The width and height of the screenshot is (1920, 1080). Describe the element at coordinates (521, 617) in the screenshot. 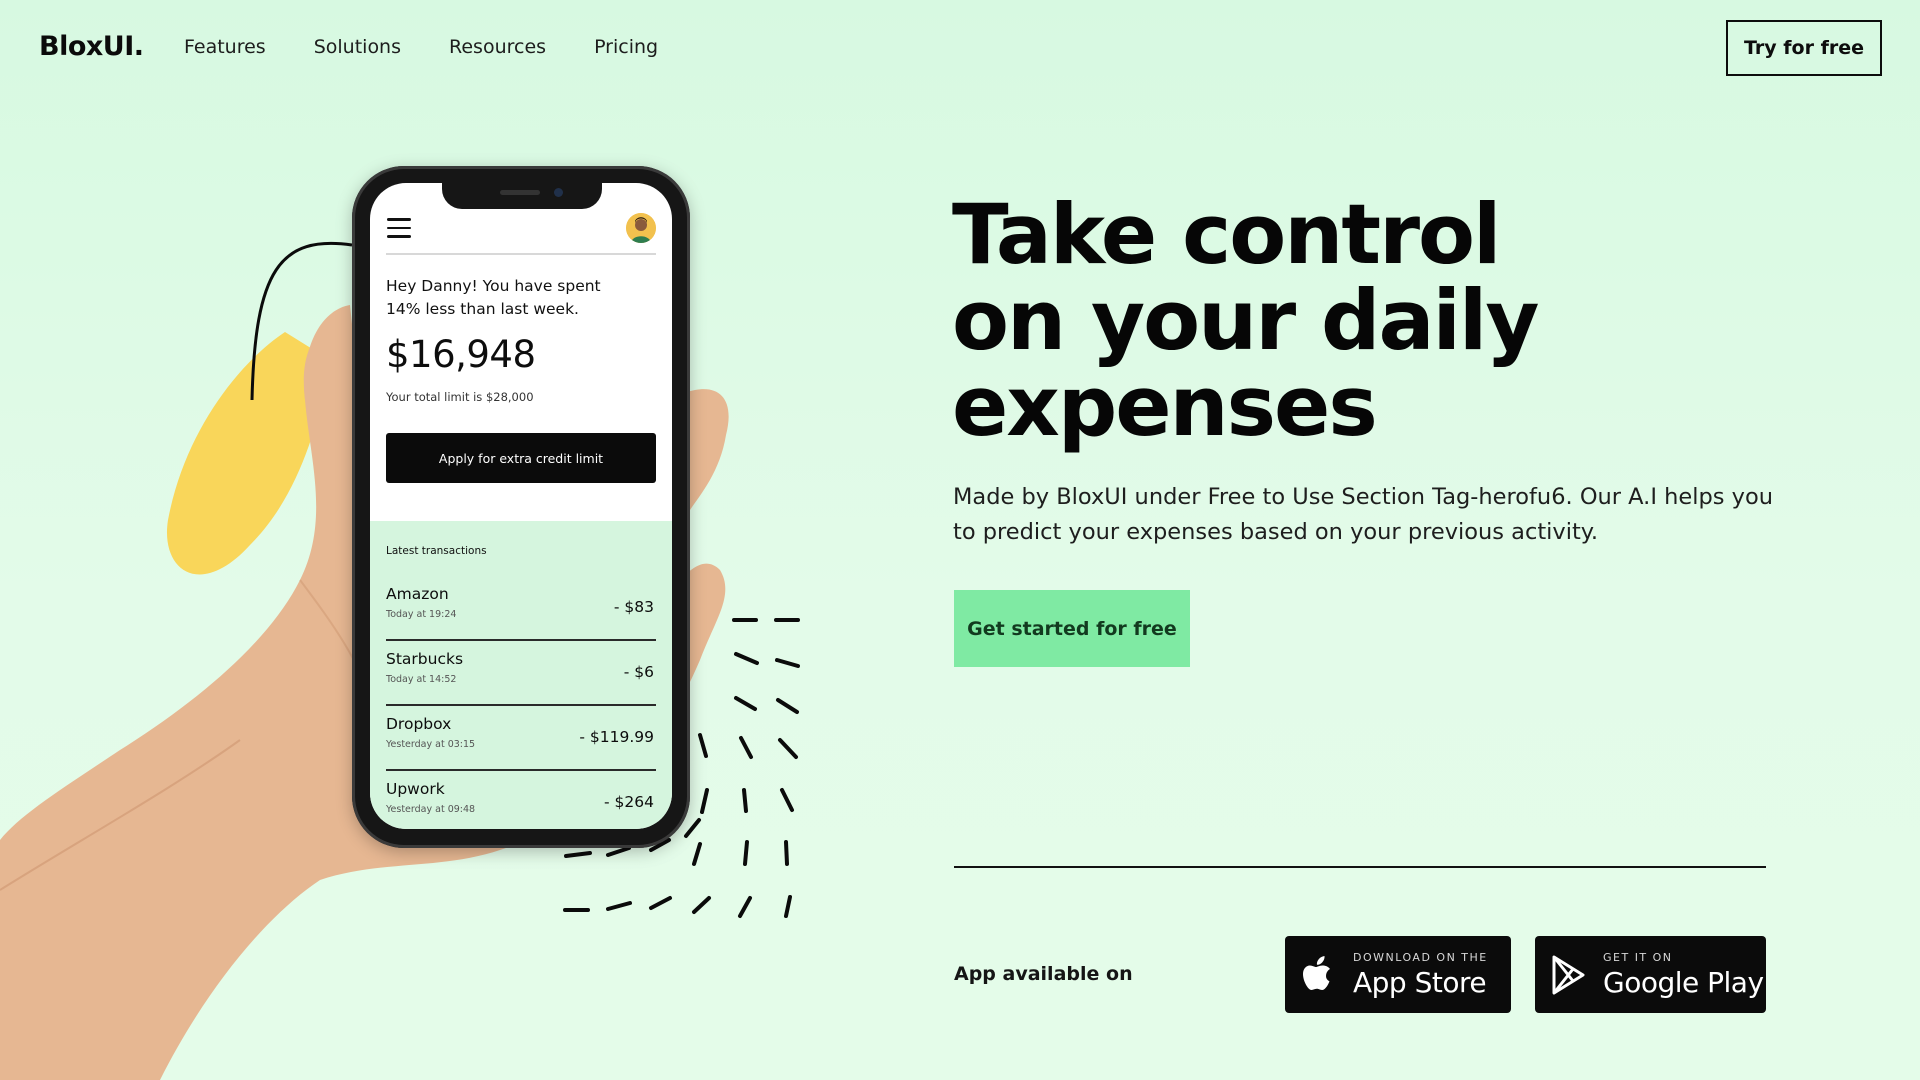

I see `transaction-row: Amazon Today at 19:24 - $83` at that location.